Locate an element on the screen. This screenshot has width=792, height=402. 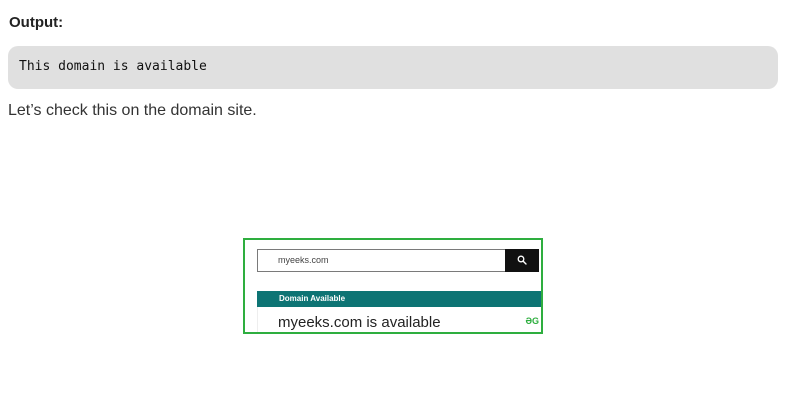
output-heading: Output: is located at coordinates (36, 22).